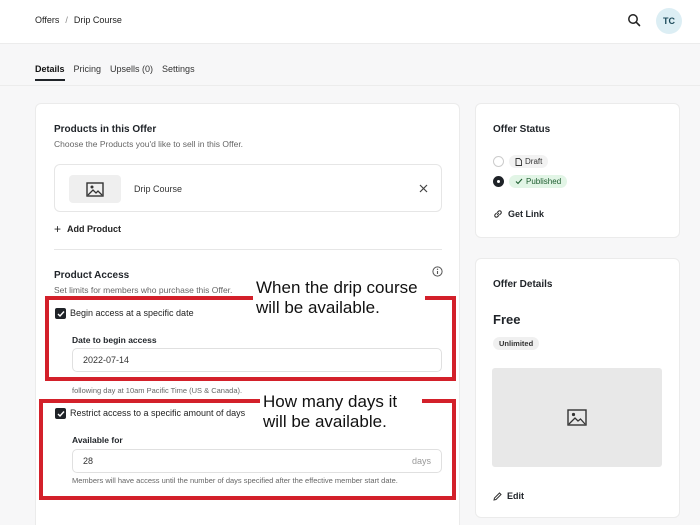 The image size is (700, 525). Describe the element at coordinates (498, 181) in the screenshot. I see `published-radio` at that location.